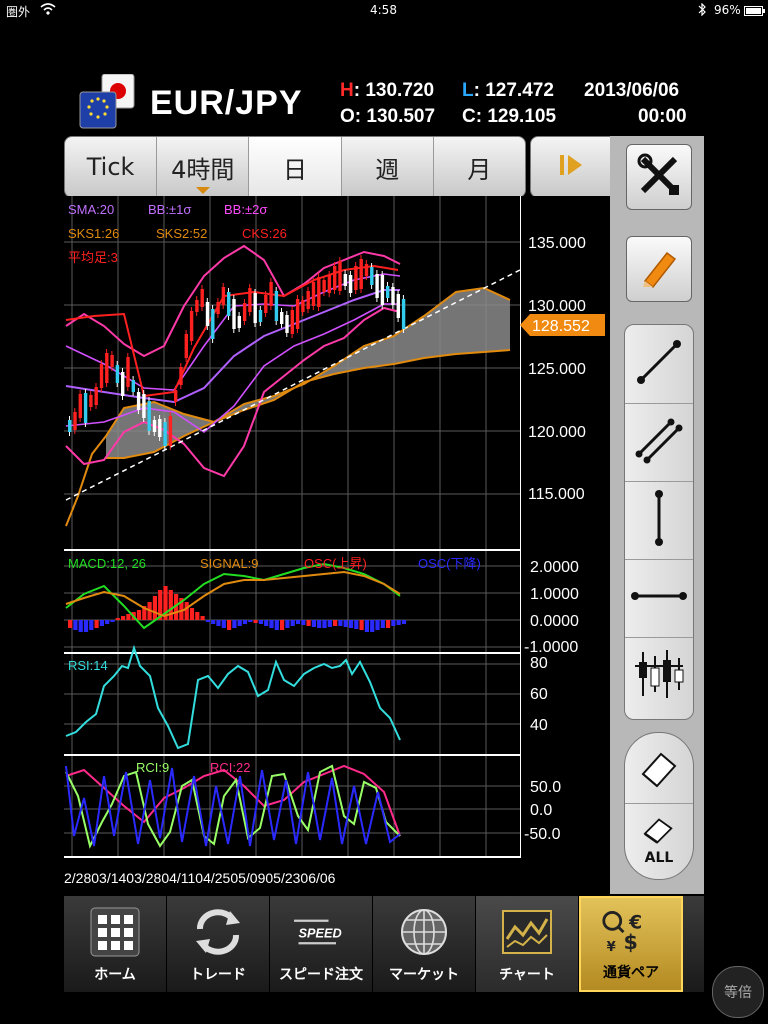 This screenshot has width=768, height=1024. What do you see at coordinates (48, 10) in the screenshot?
I see `wifi-icon` at bounding box center [48, 10].